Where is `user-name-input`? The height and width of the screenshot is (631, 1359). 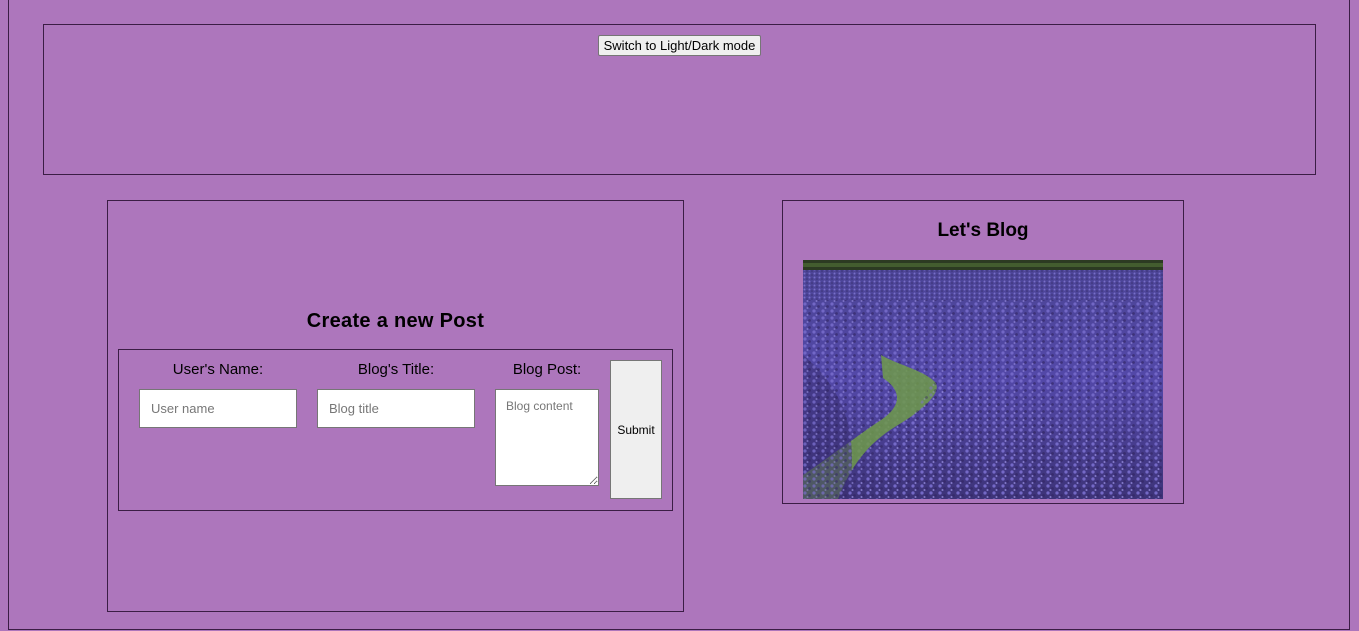
user-name-input is located at coordinates (218, 408).